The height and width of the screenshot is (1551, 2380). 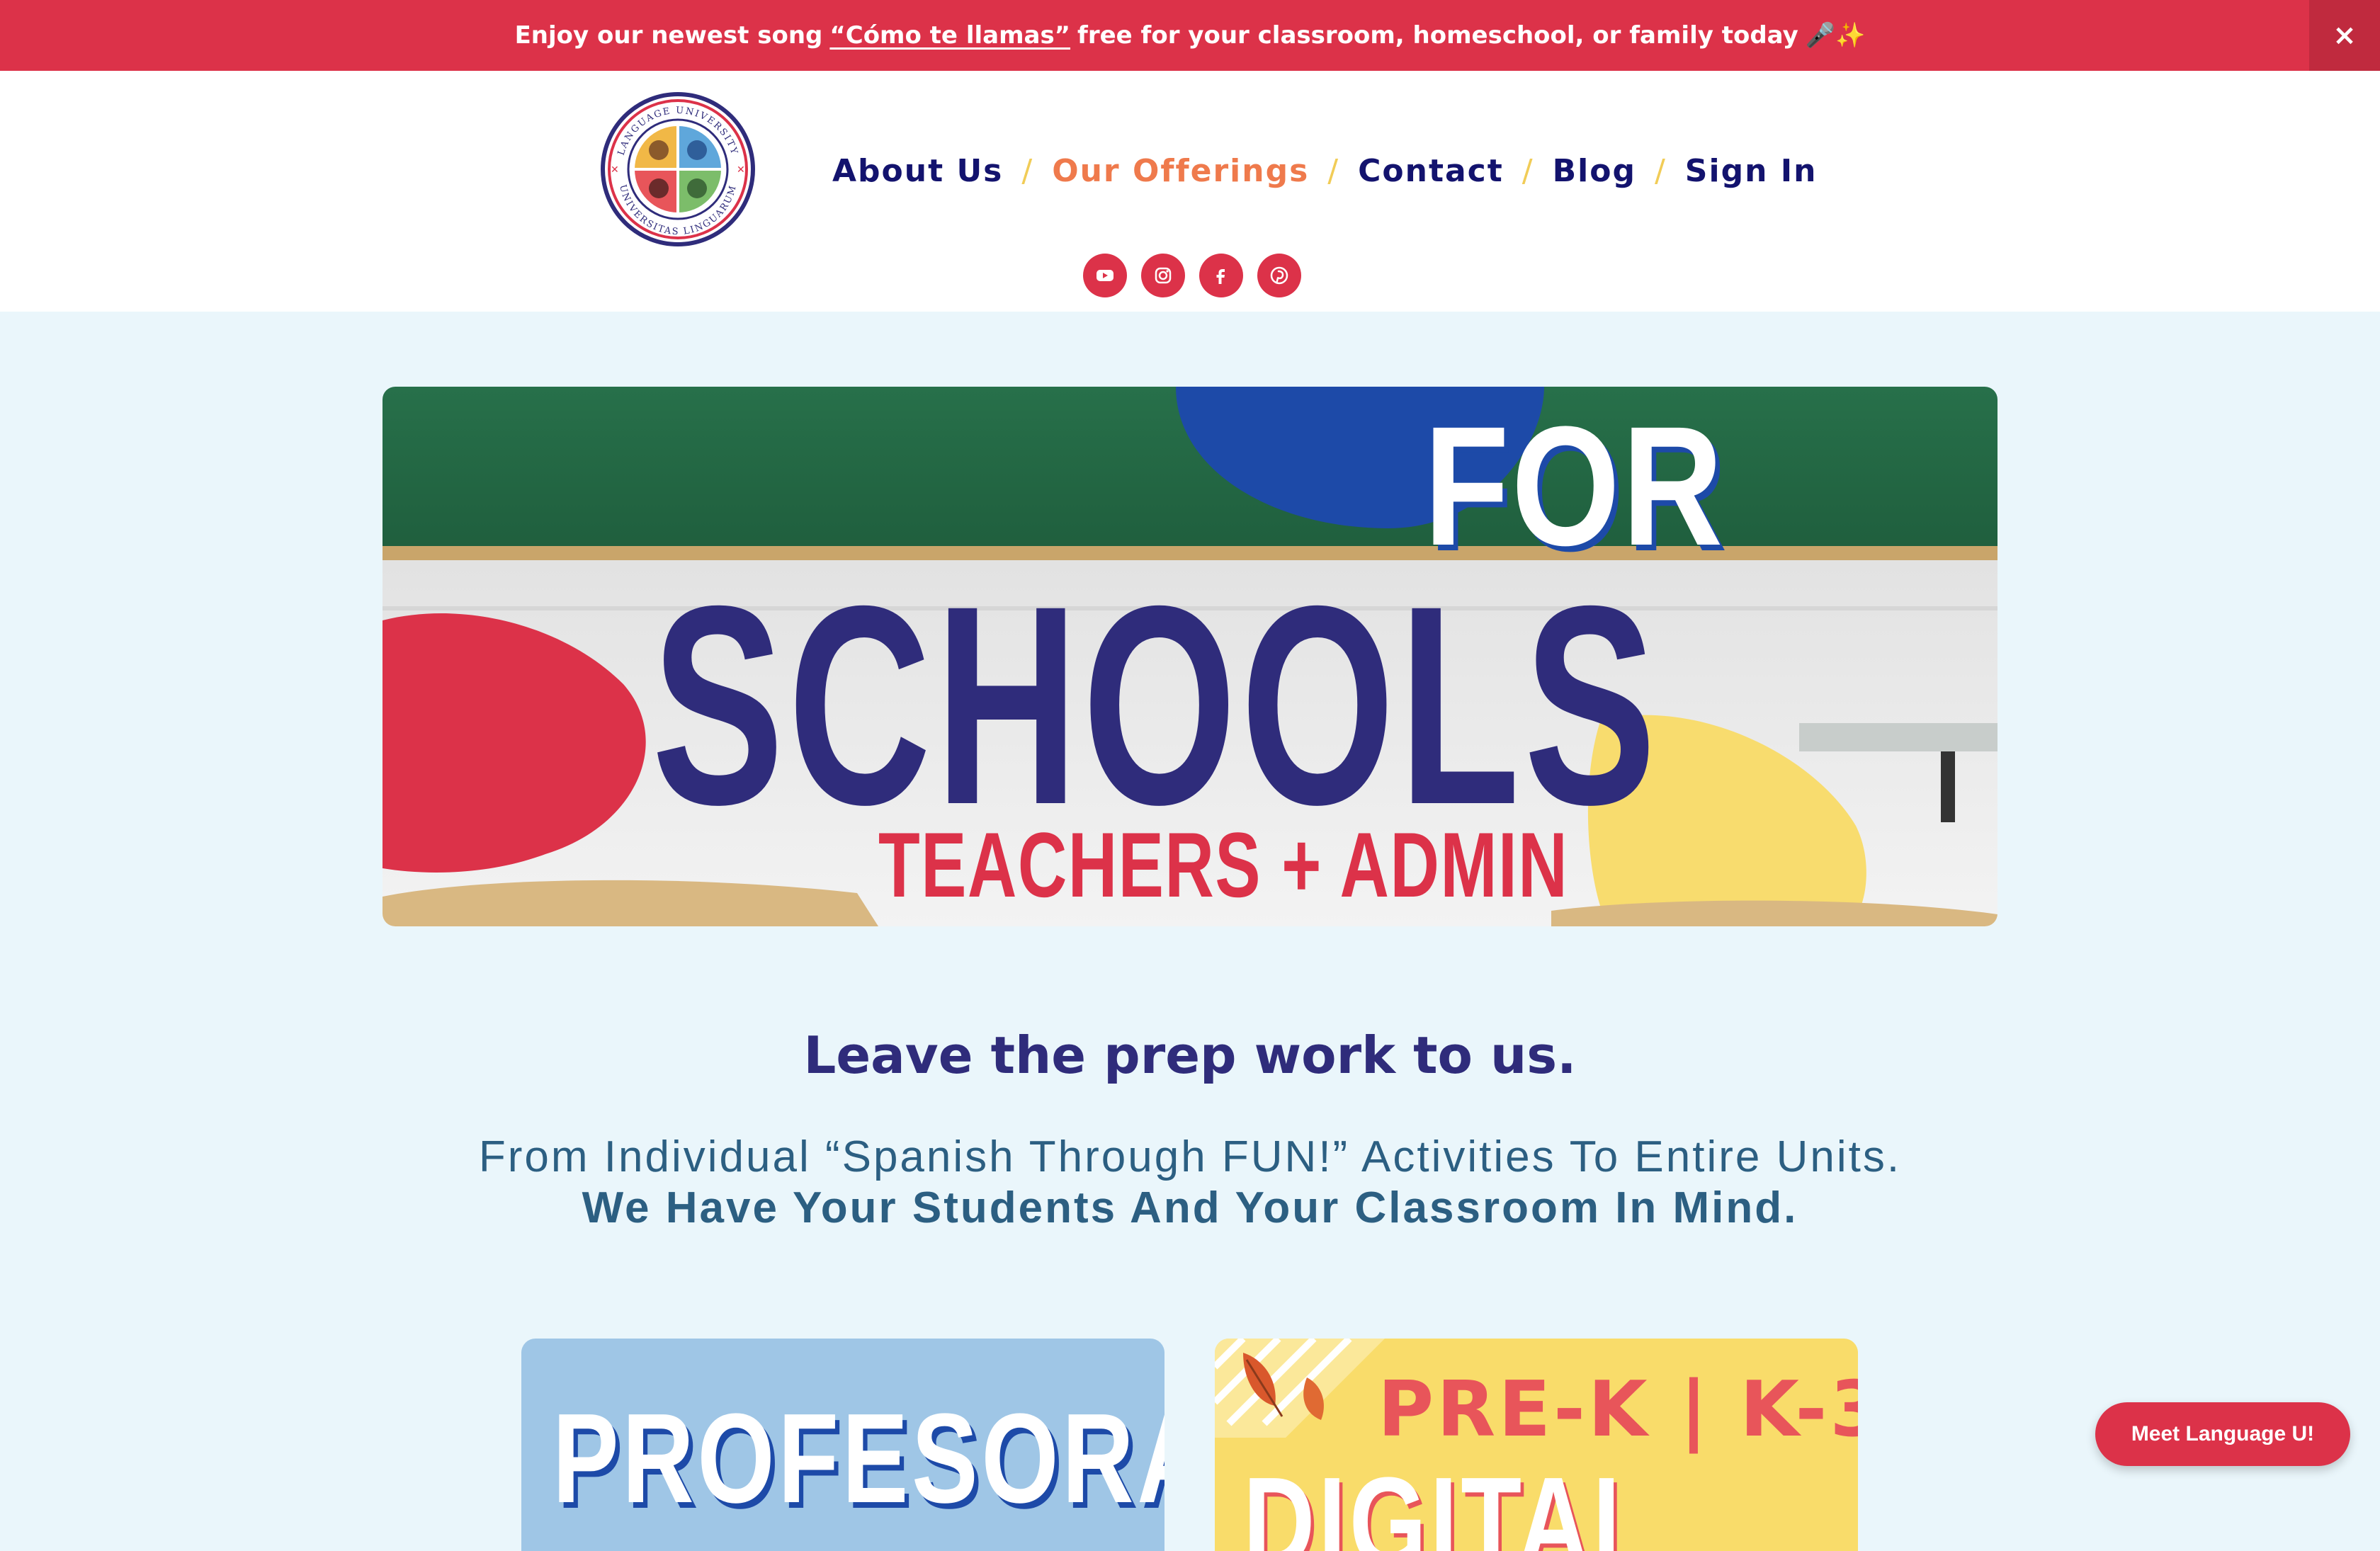 I want to click on instagram-link, so click(x=1163, y=275).